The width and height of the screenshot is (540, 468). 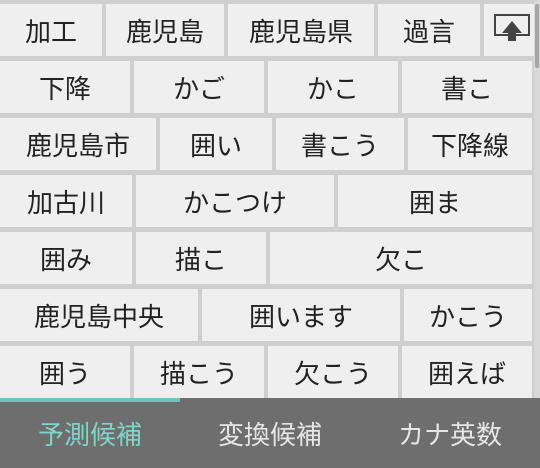 I want to click on candidate-key: 囲えば, so click(x=467, y=372).